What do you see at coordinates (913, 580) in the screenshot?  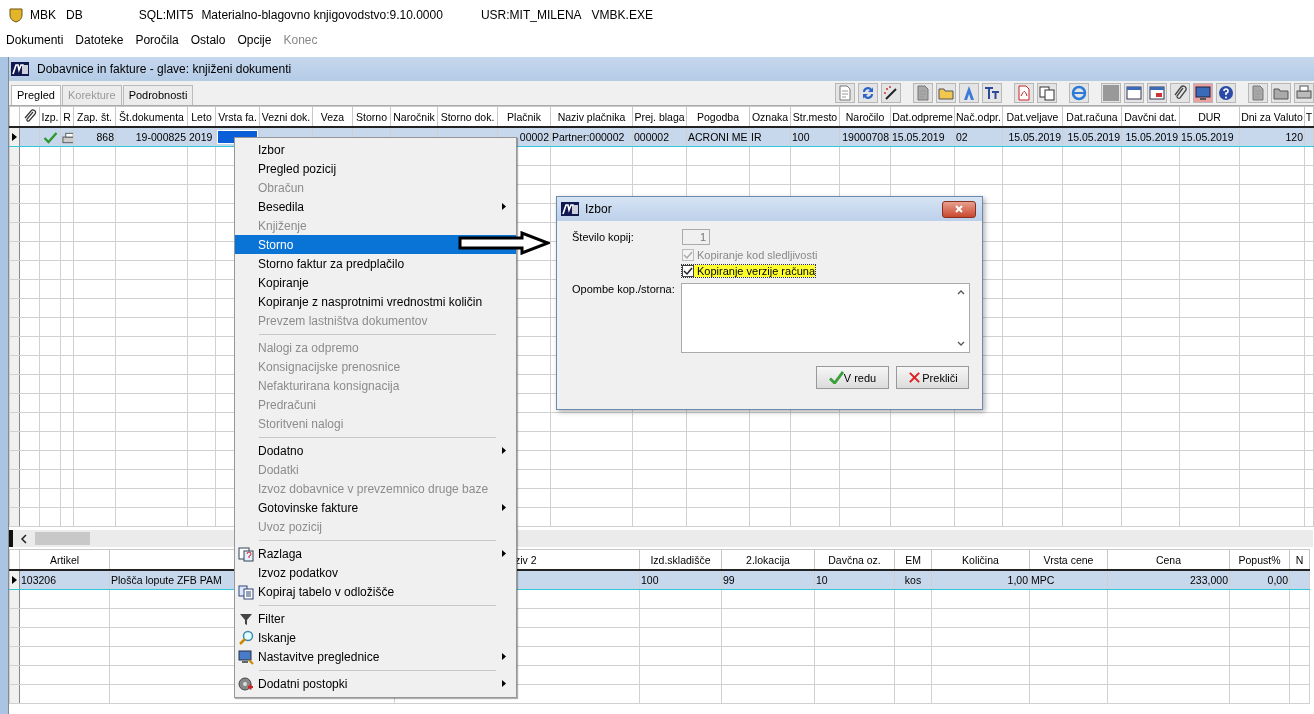 I see `table-cell: kos` at bounding box center [913, 580].